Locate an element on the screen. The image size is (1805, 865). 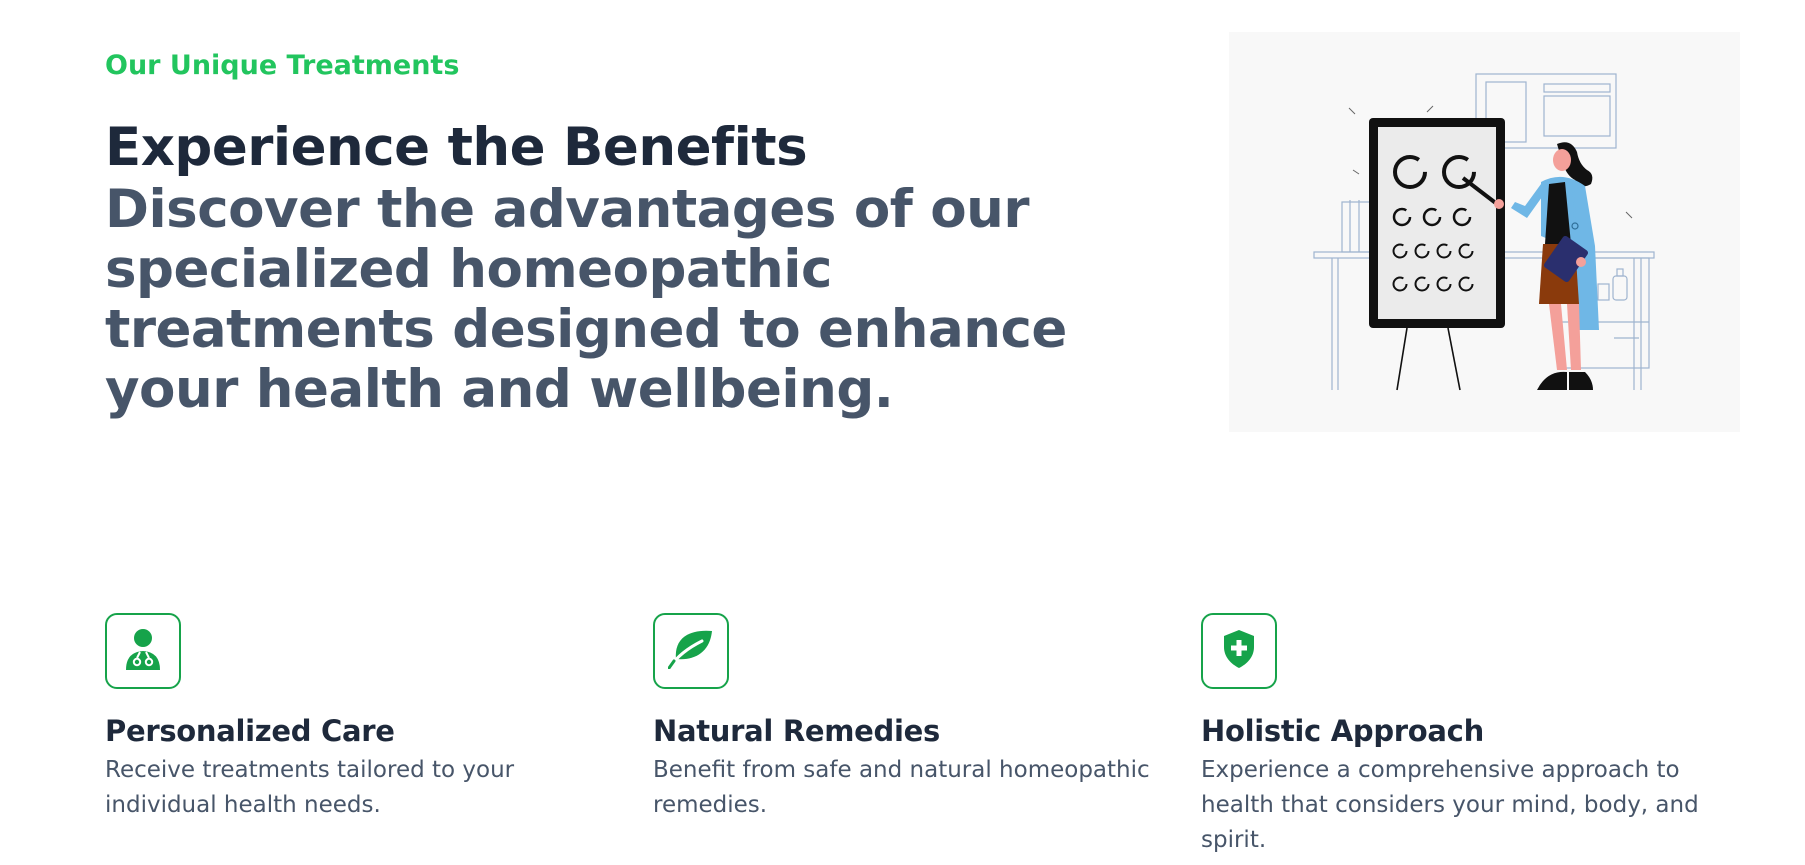
section-eyebrow: Our Unique Treatments is located at coordinates (282, 65).